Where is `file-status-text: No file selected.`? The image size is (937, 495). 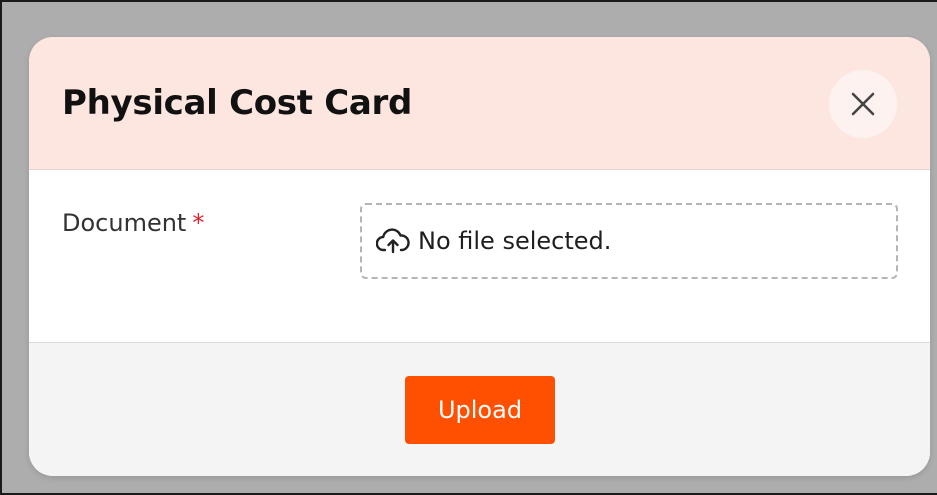
file-status-text: No file selected. is located at coordinates (515, 241).